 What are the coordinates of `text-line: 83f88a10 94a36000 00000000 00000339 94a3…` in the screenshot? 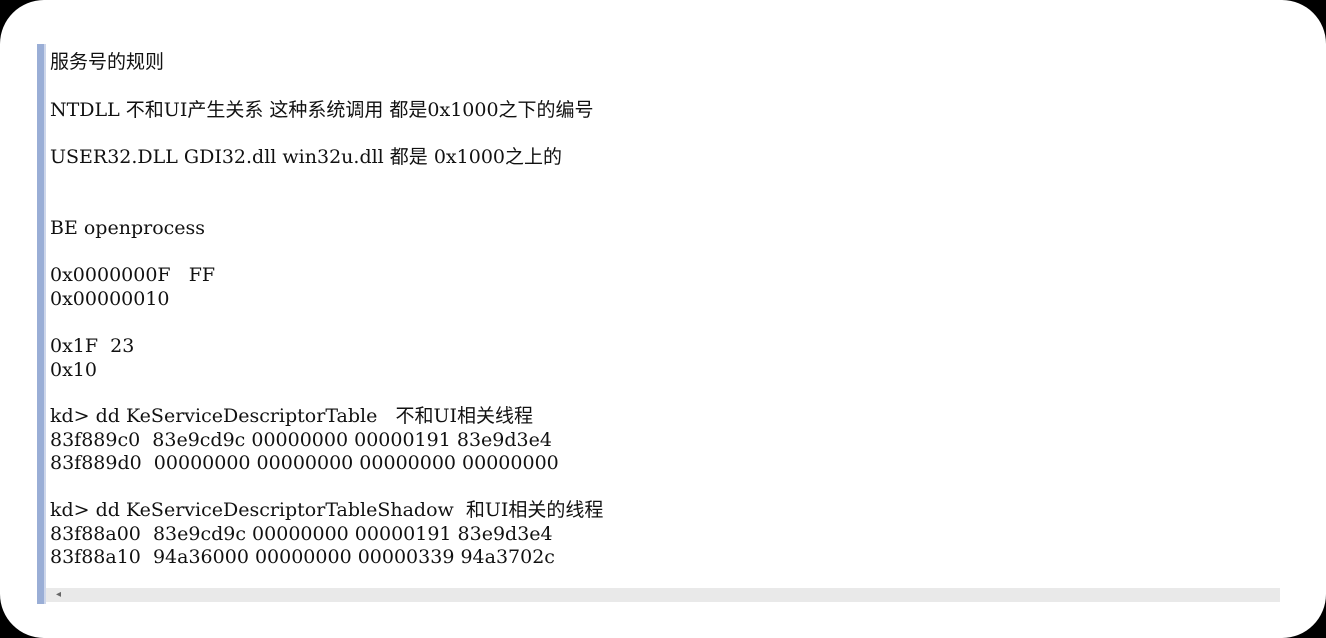 It's located at (302, 557).